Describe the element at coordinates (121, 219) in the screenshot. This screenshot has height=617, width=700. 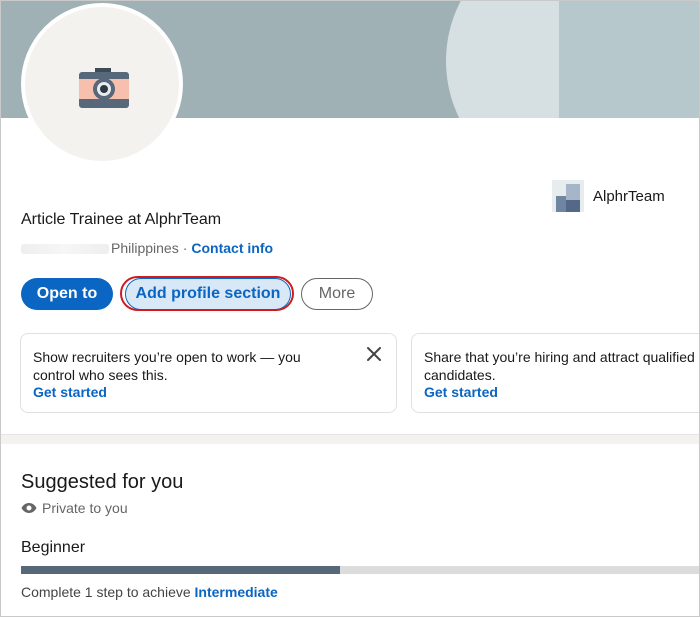
I see `profile-headline: Article Trainee at AlphrTeam` at that location.